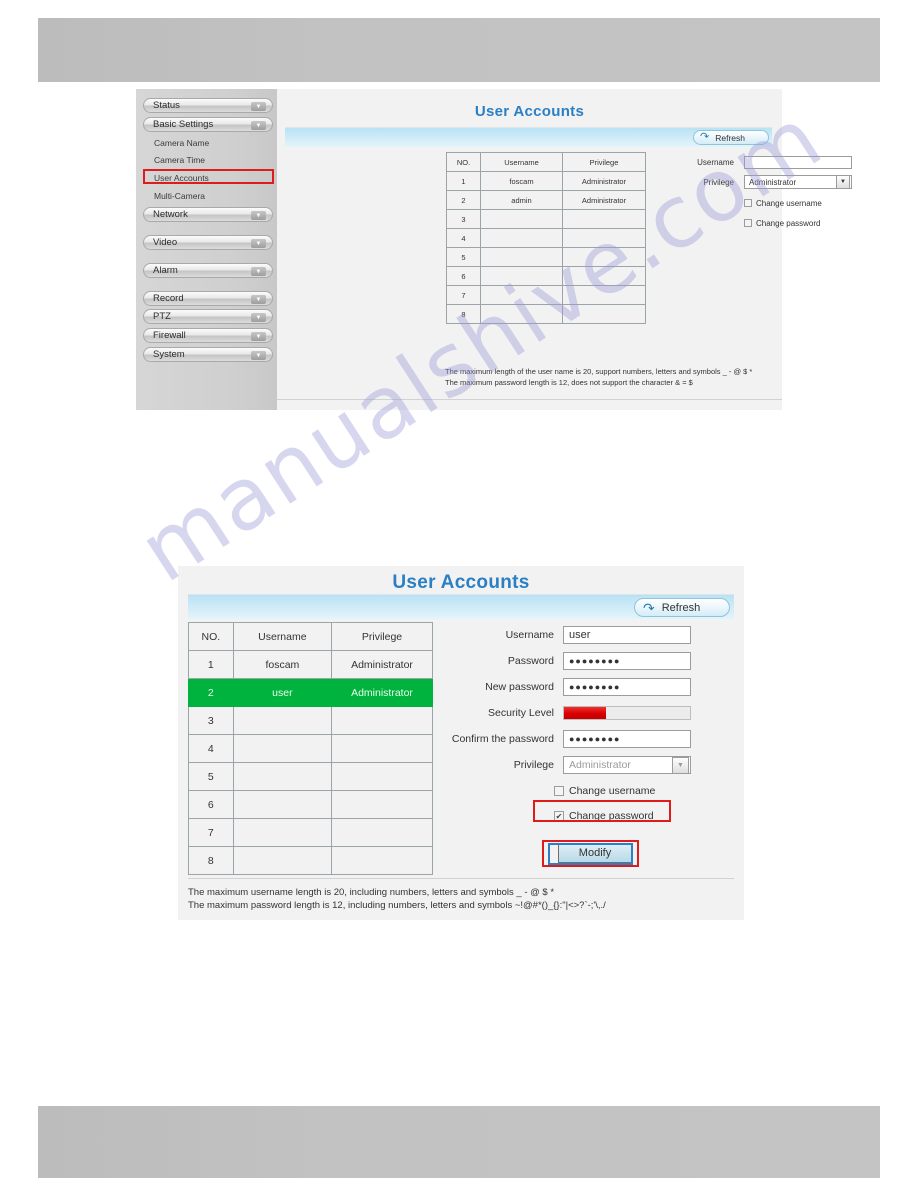  I want to click on table-row: 2 admin Administrator, so click(546, 200).